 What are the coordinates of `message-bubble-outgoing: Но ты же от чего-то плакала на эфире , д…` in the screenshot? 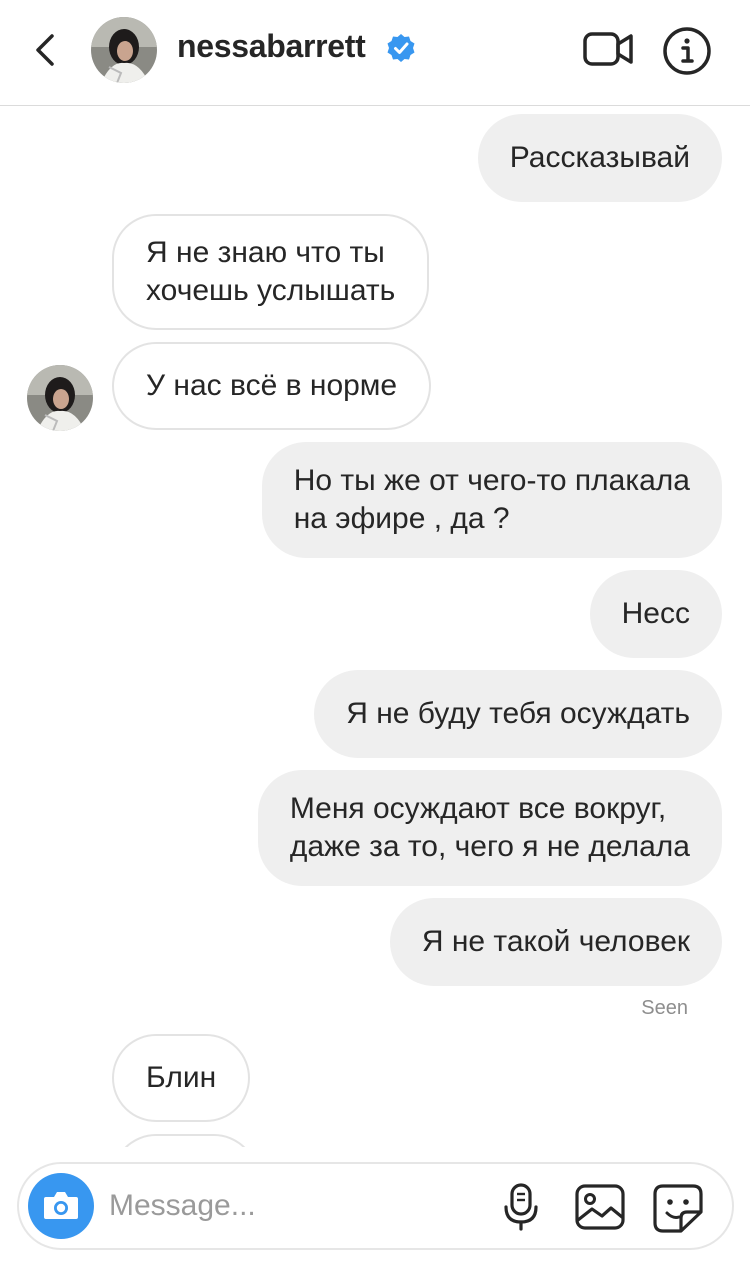 It's located at (491, 500).